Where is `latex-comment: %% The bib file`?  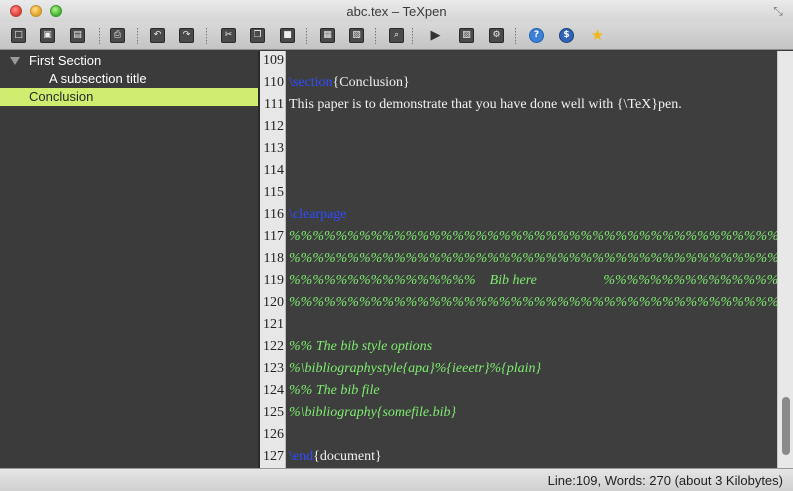 latex-comment: %% The bib file is located at coordinates (334, 390).